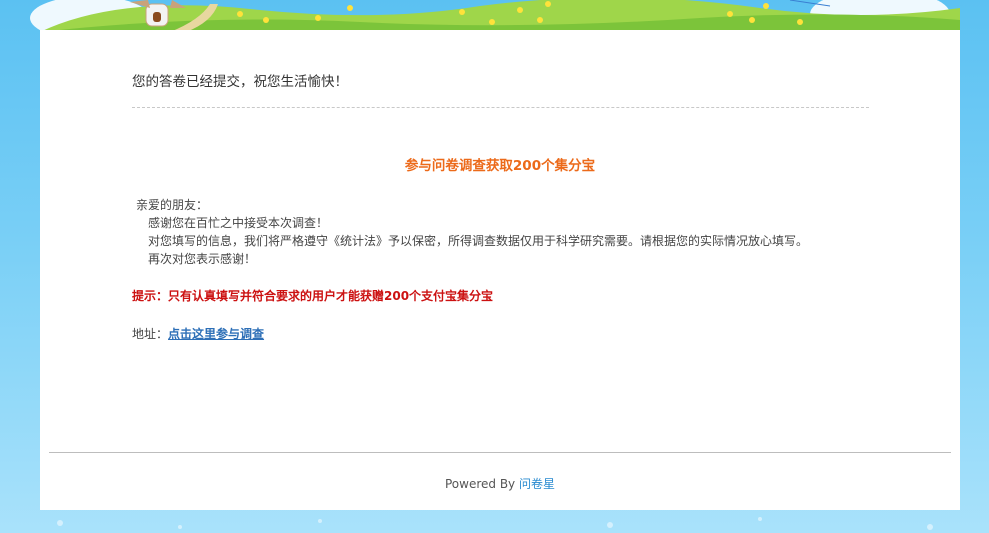 The image size is (989, 533). I want to click on footer: Powered By 问卷星, so click(500, 483).